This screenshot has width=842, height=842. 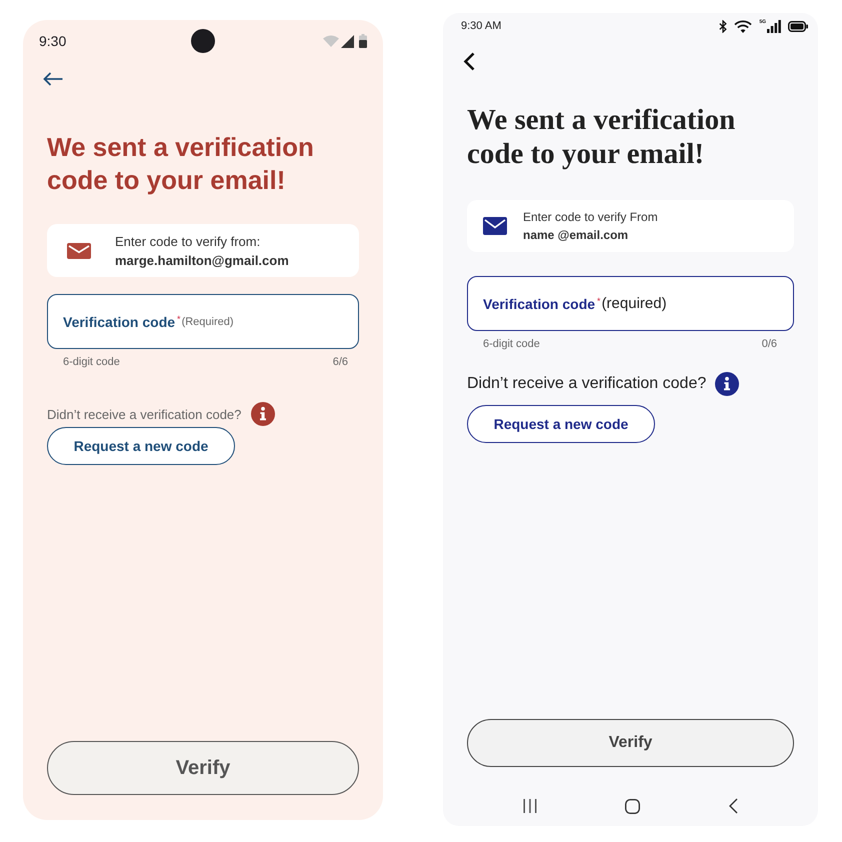 What do you see at coordinates (530, 806) in the screenshot?
I see `recent-apps-icon` at bounding box center [530, 806].